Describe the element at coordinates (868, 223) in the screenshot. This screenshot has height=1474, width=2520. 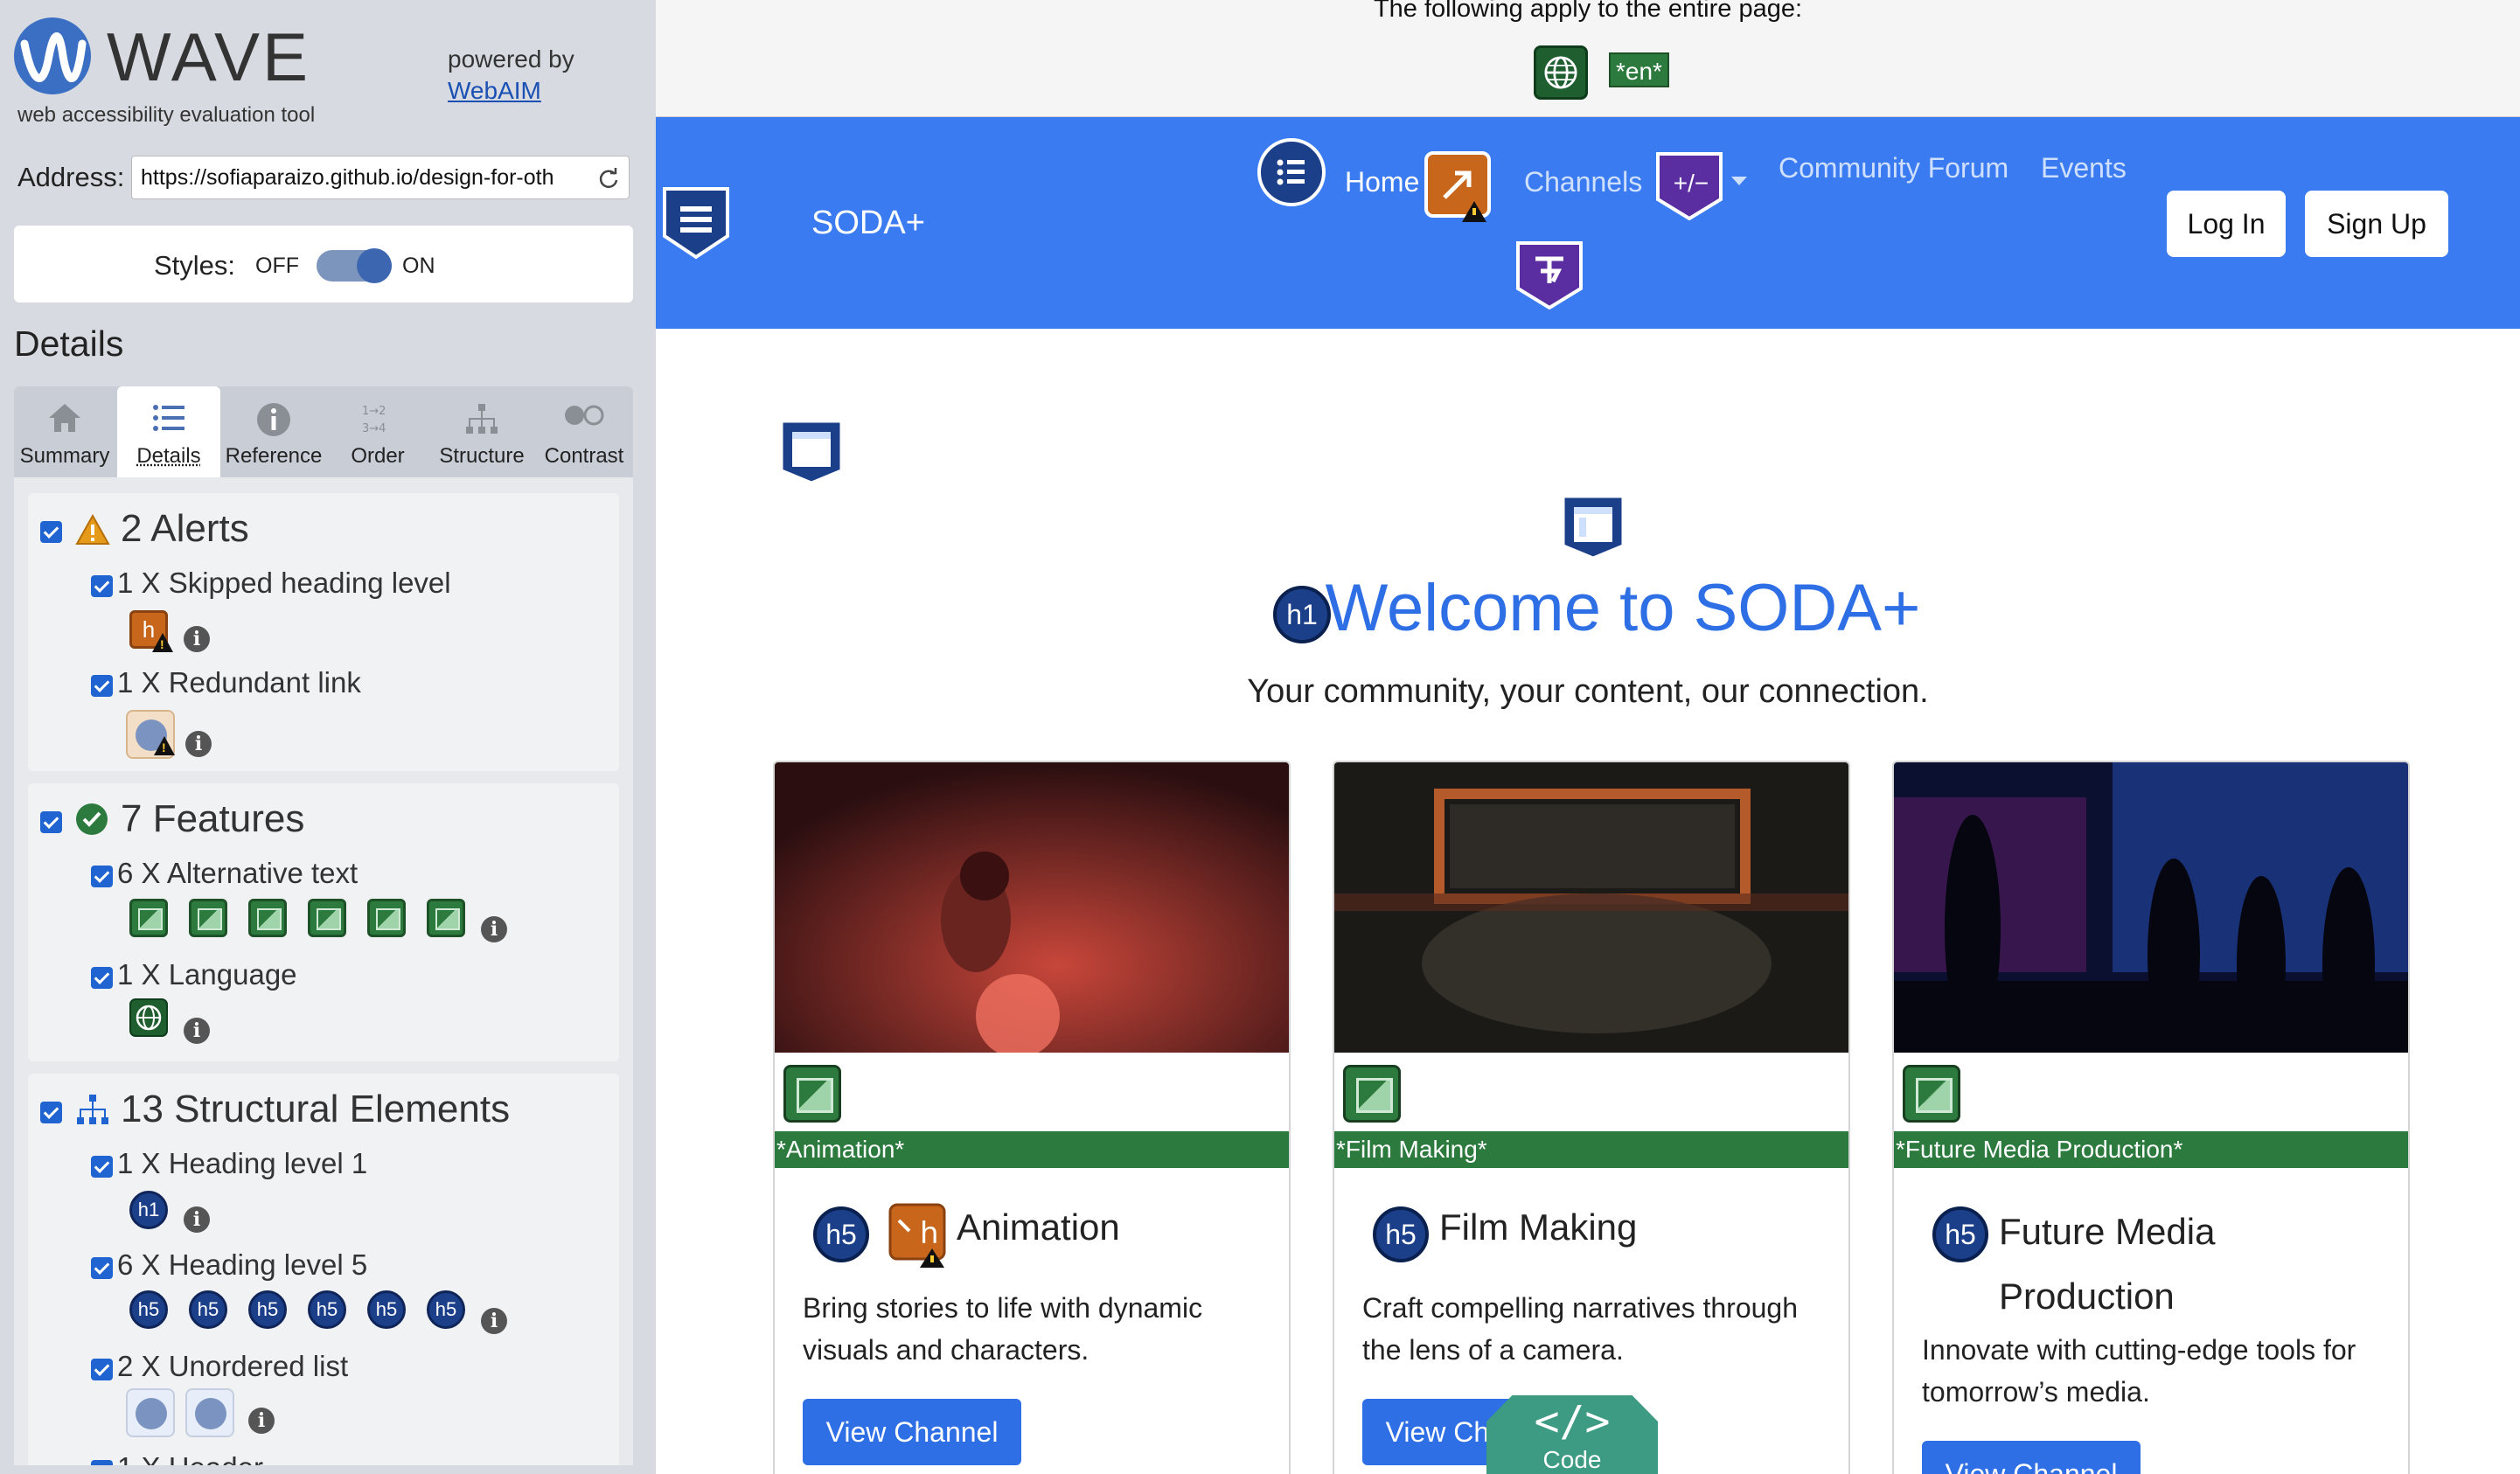
I see `brand-link: SODA+` at that location.